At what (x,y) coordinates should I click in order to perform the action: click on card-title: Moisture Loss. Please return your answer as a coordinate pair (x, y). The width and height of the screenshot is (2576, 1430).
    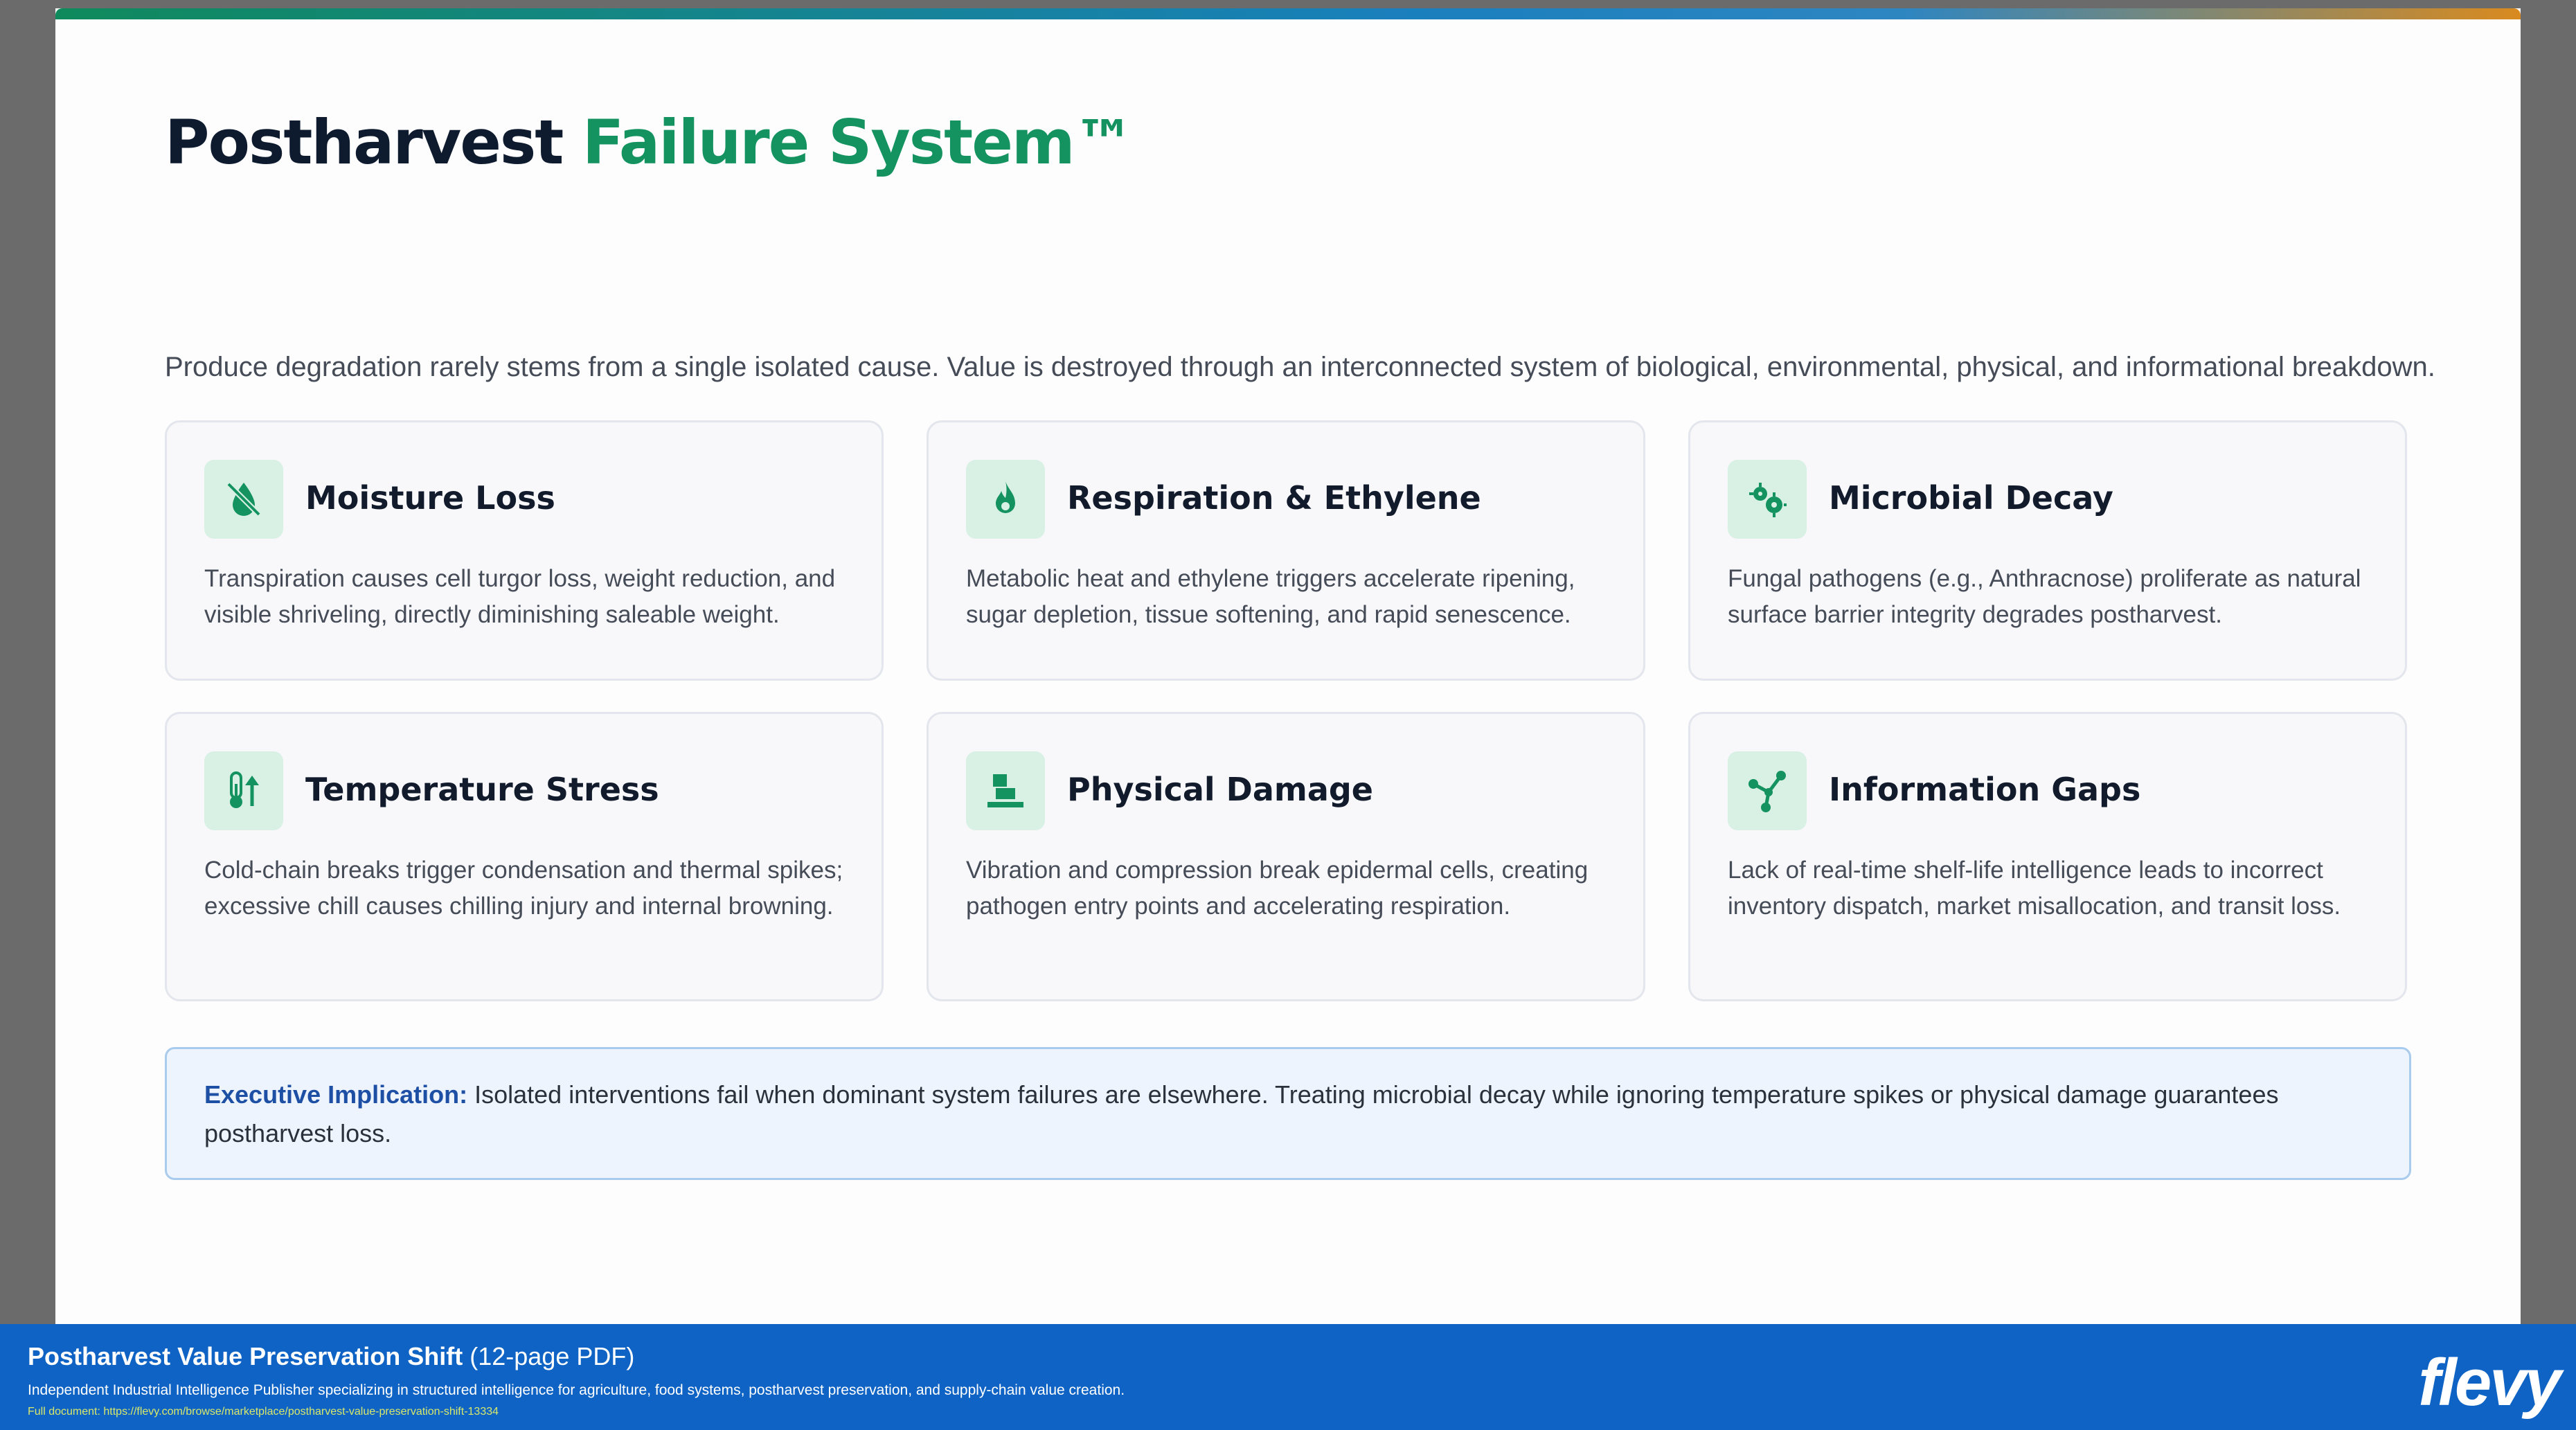
    Looking at the image, I should click on (430, 498).